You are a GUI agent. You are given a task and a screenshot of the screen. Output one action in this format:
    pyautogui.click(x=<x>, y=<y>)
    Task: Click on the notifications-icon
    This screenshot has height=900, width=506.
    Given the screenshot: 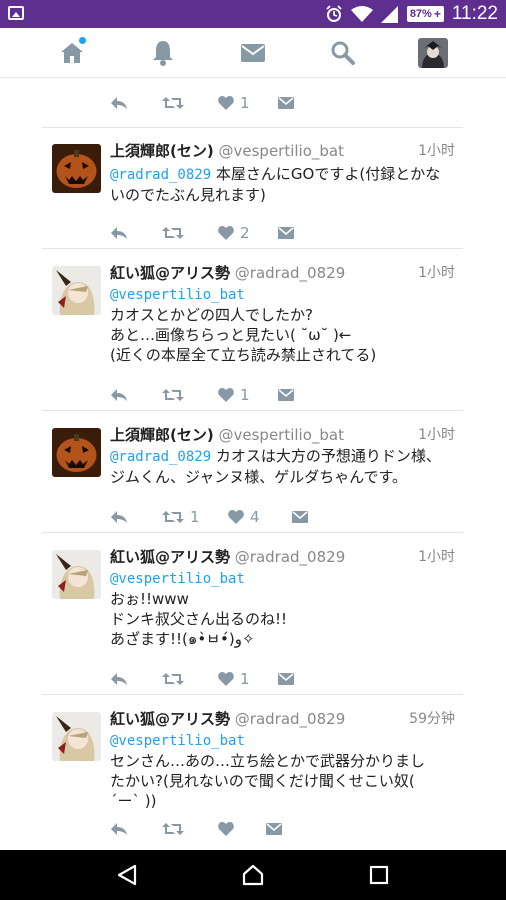 What is the action you would take?
    pyautogui.click(x=163, y=53)
    